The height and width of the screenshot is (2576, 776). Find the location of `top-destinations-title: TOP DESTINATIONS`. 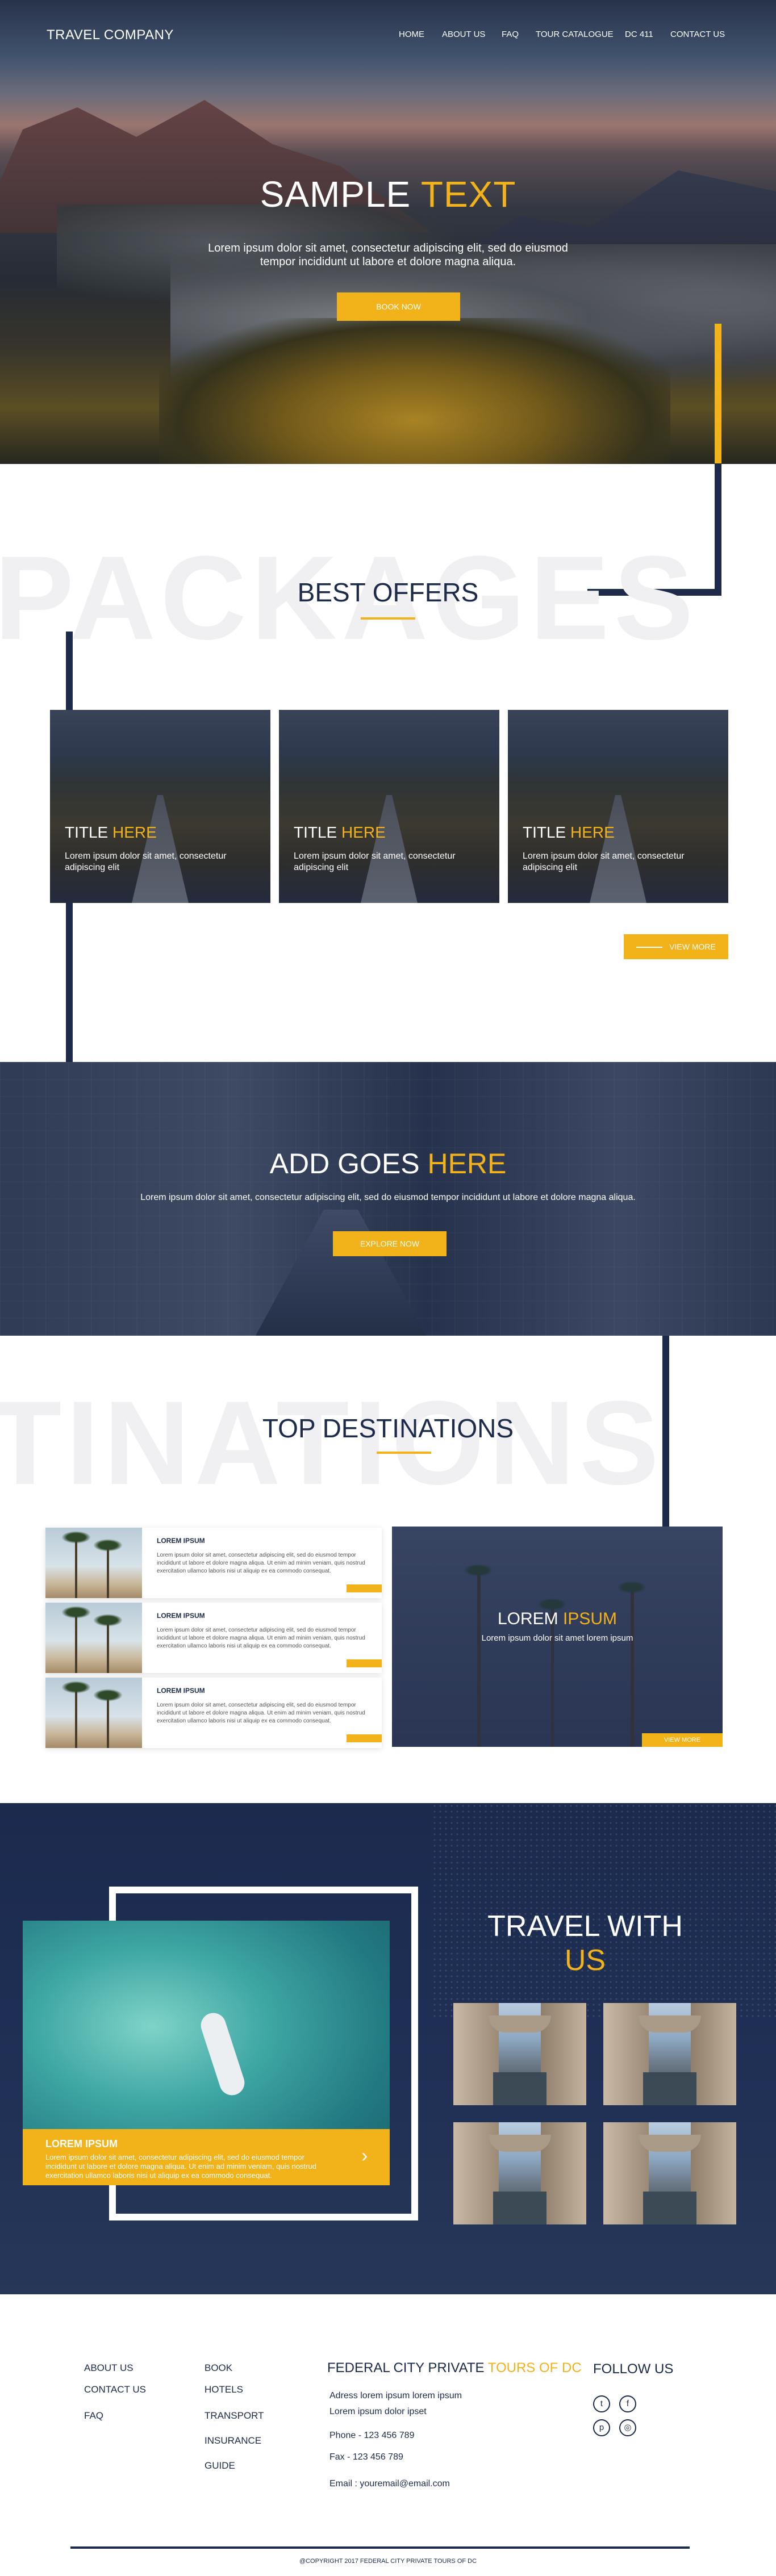

top-destinations-title: TOP DESTINATIONS is located at coordinates (388, 1428).